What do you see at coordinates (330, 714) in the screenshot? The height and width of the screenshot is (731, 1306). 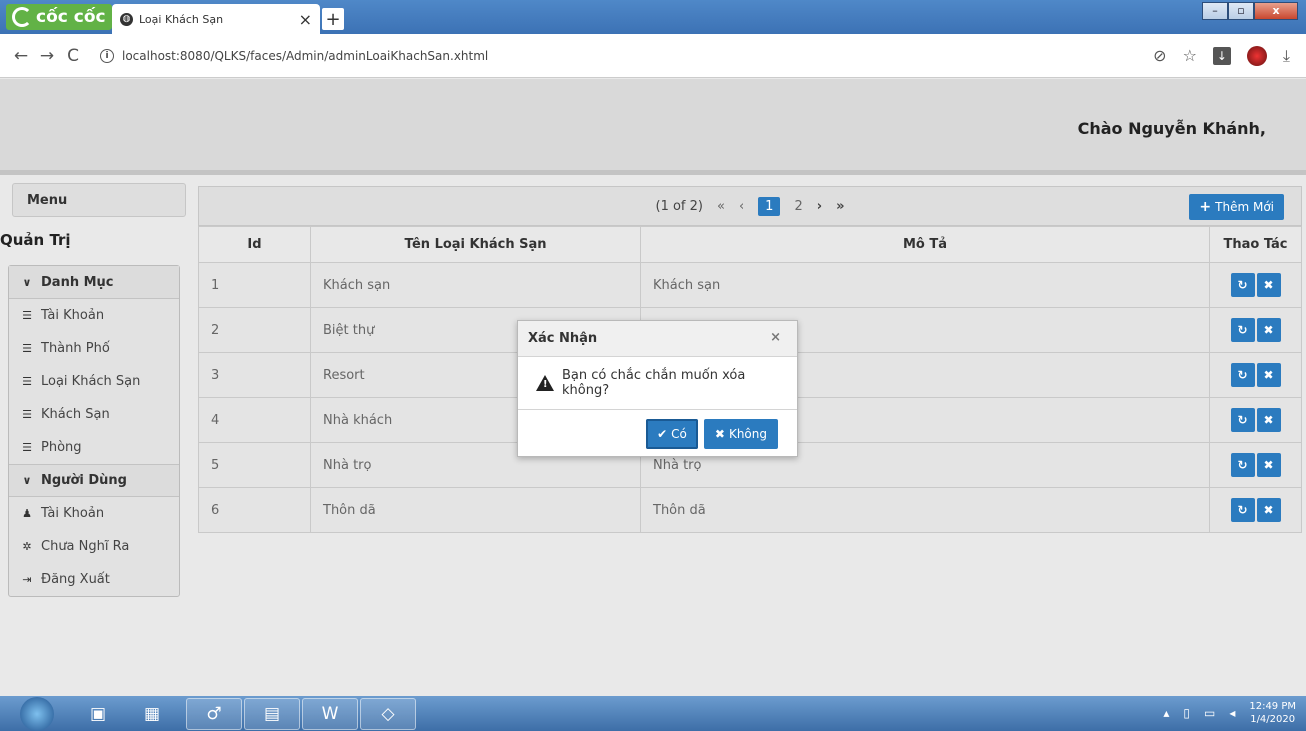 I see `word-icon: W` at bounding box center [330, 714].